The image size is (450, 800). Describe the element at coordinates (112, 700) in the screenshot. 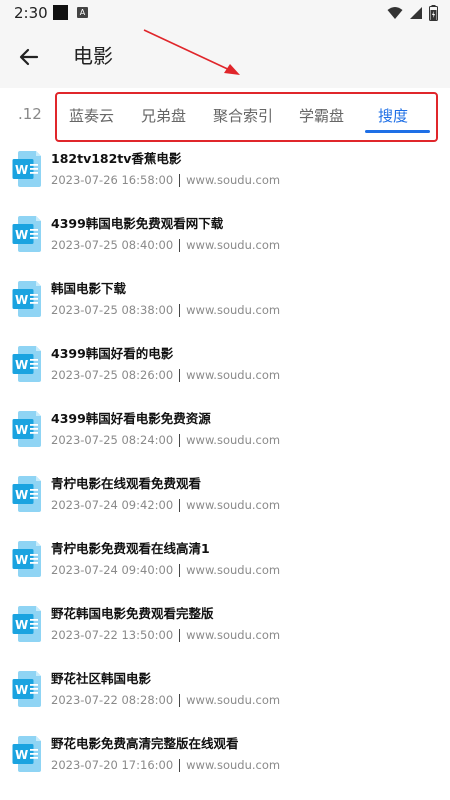

I see `result-date: 2023-07-22 08:28:00` at that location.